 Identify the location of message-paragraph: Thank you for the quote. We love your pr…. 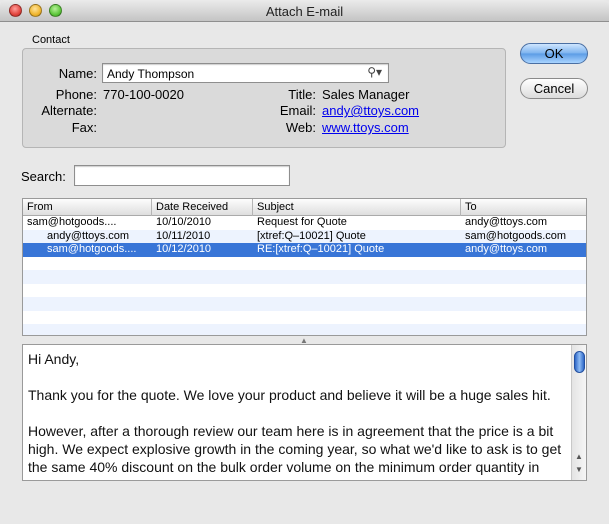
(289, 395).